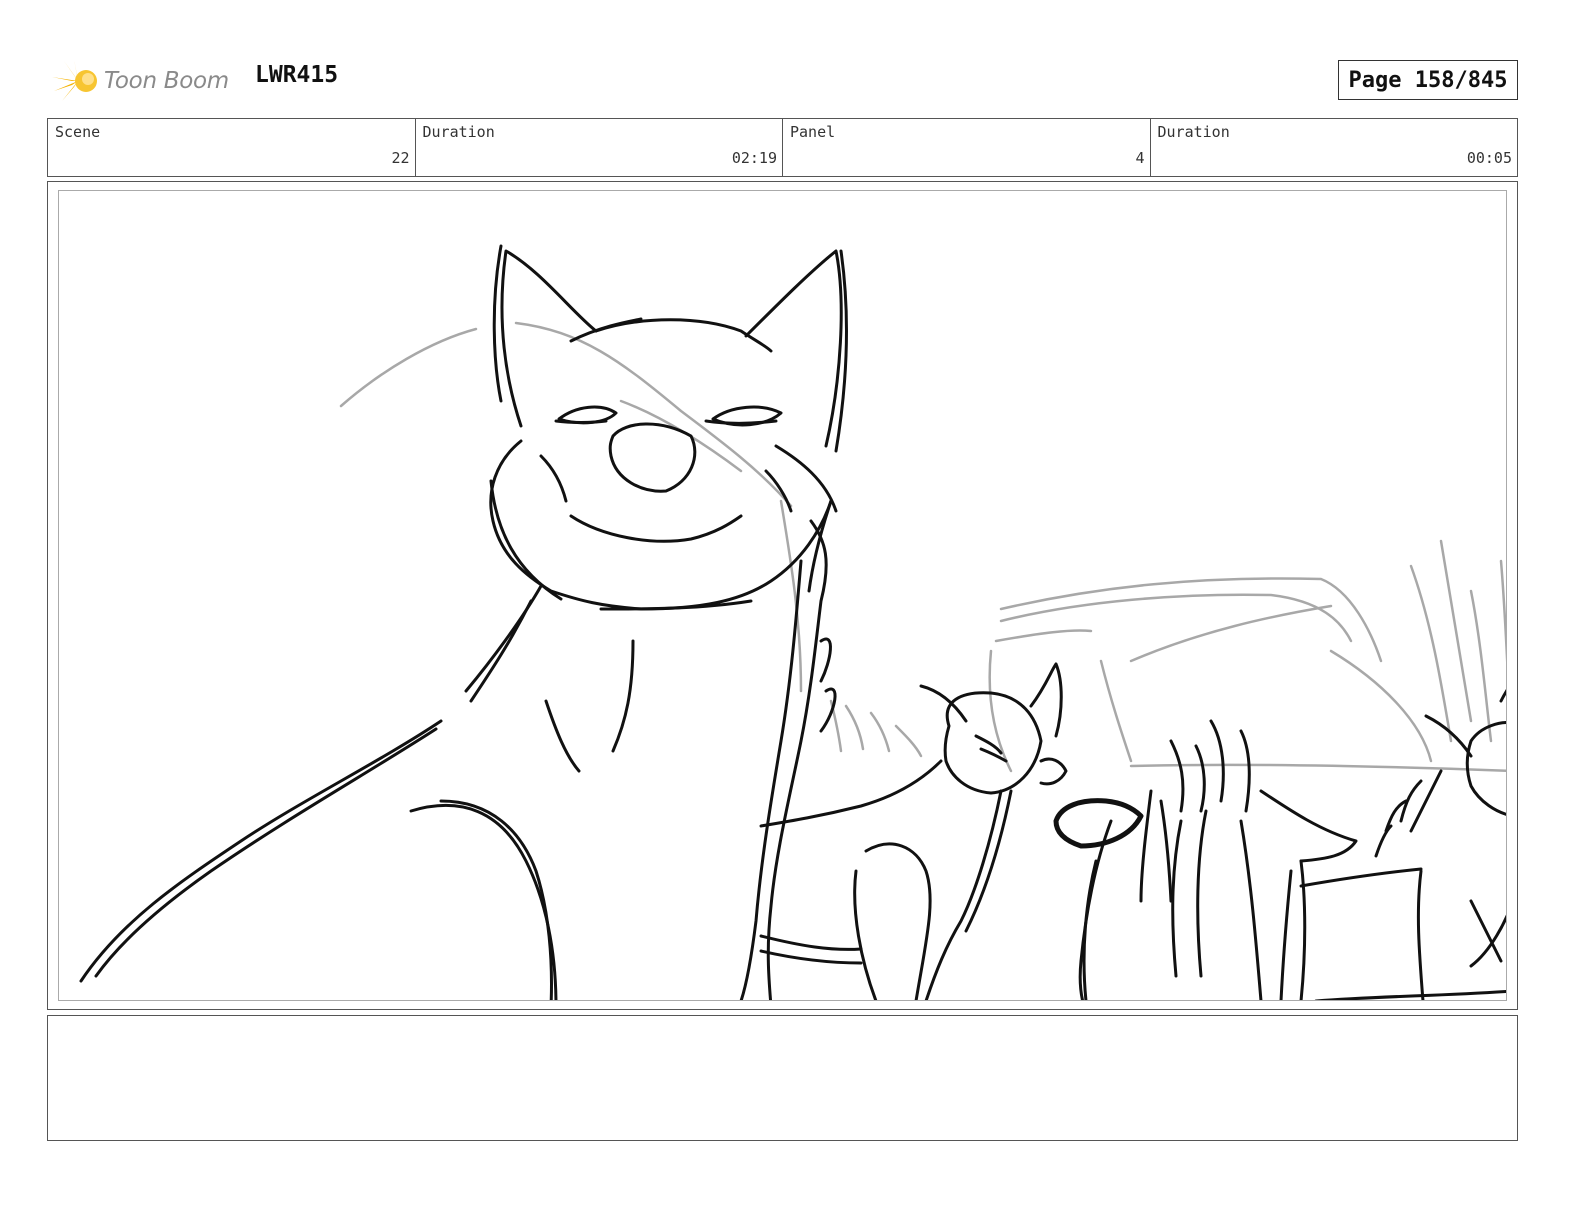 The width and height of the screenshot is (1584, 1224). I want to click on panel-cell: Panel 4, so click(967, 147).